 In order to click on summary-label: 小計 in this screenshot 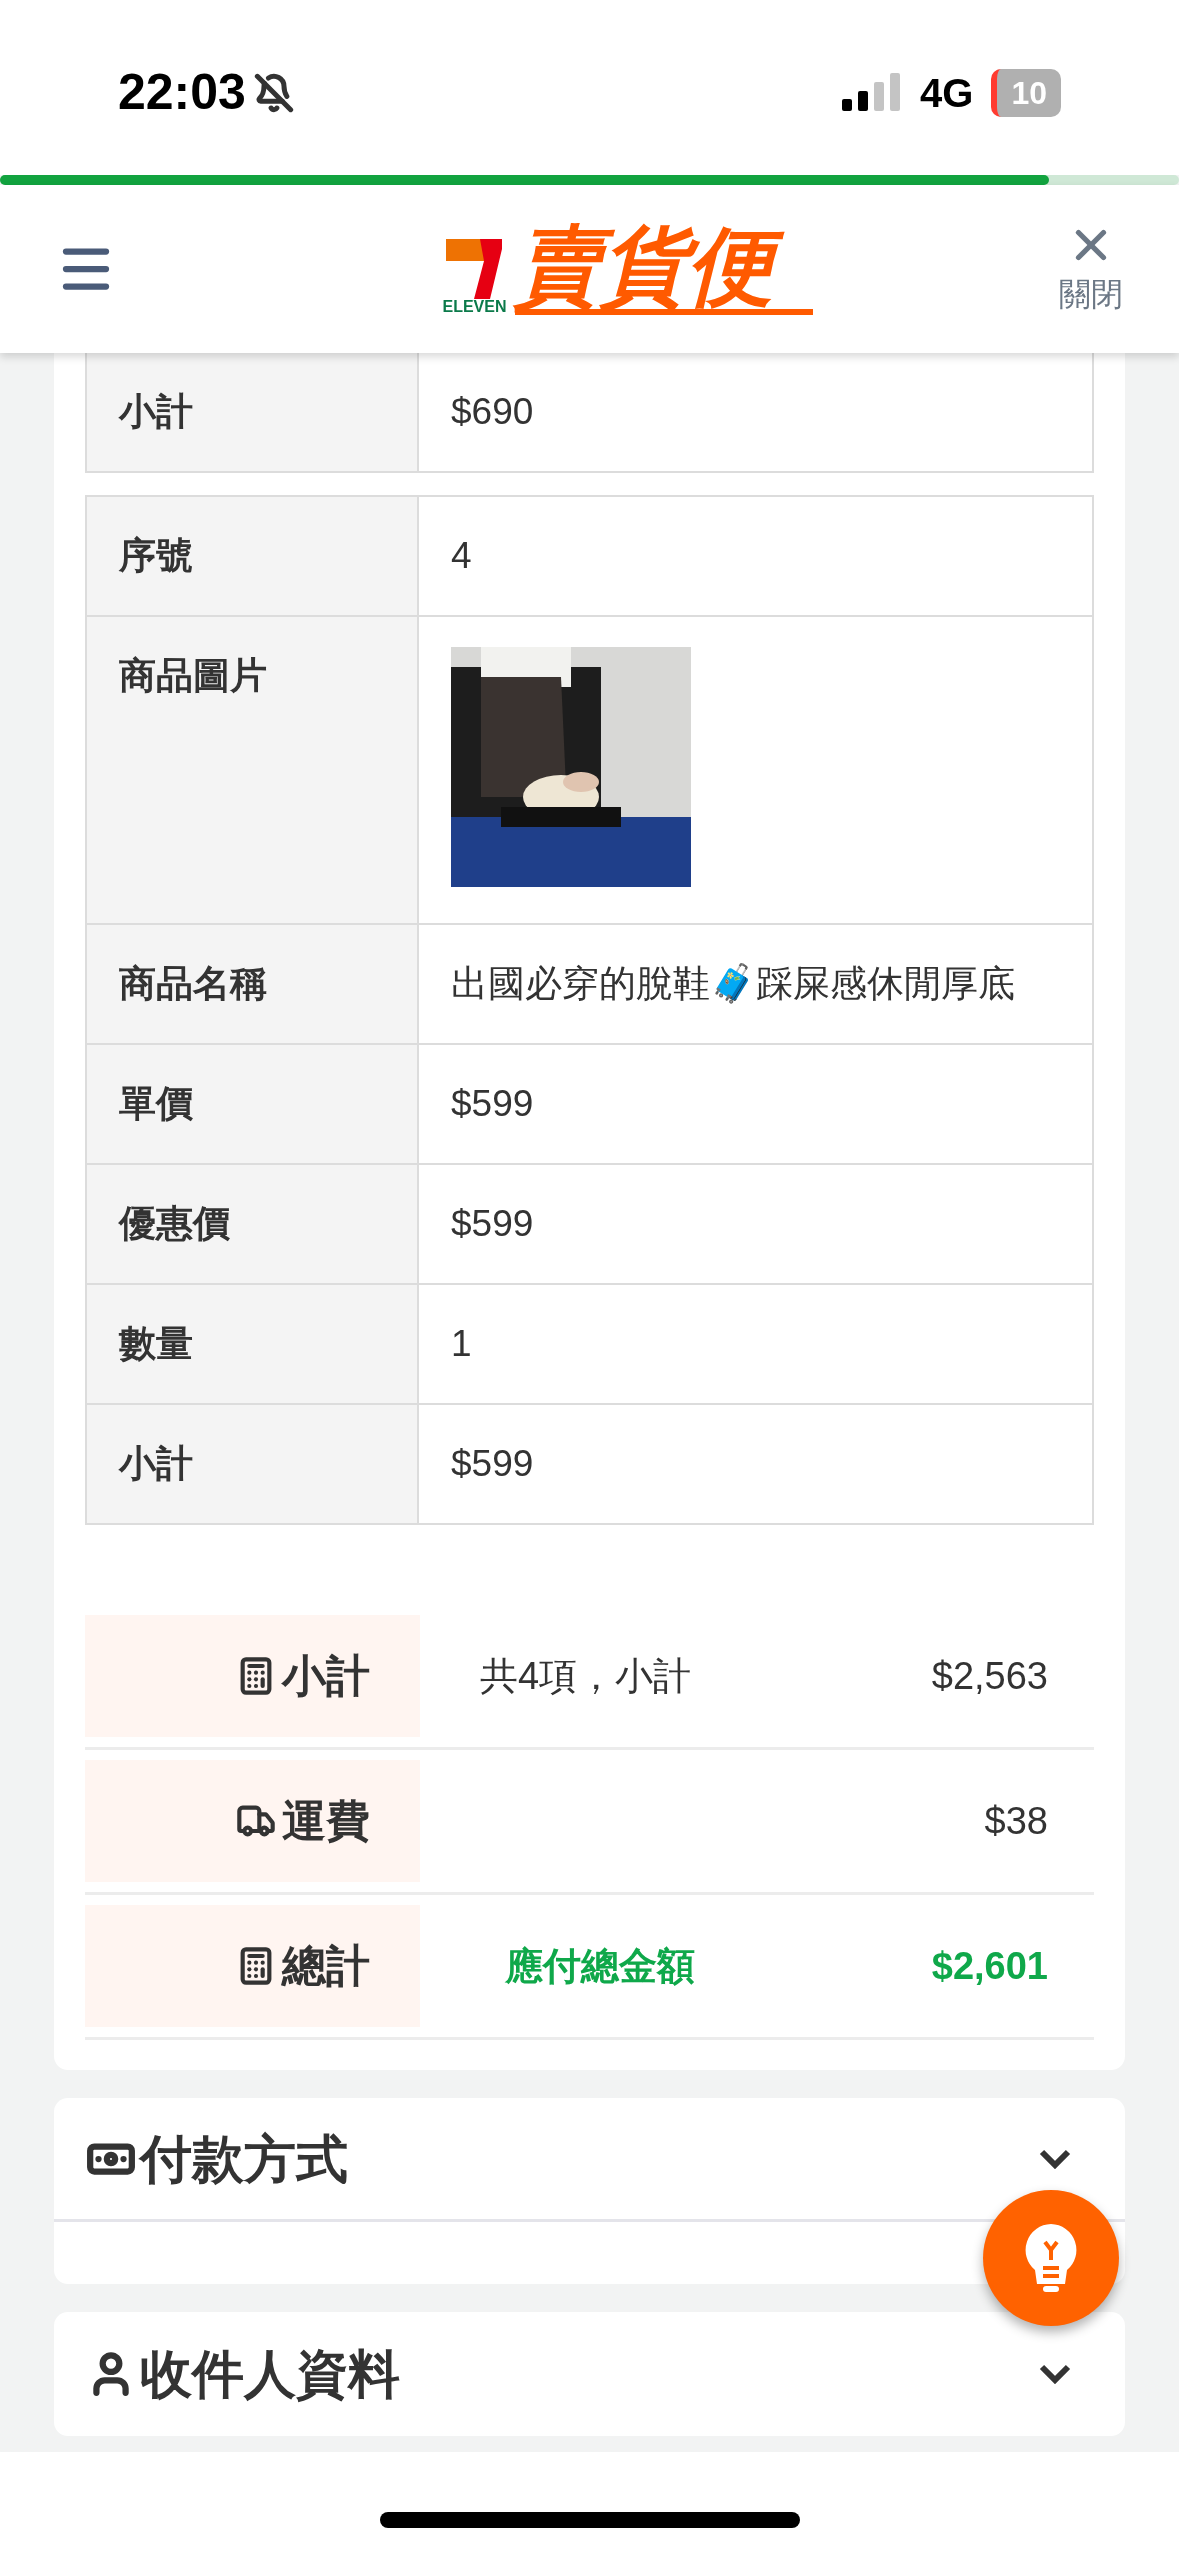, I will do `click(326, 1676)`.